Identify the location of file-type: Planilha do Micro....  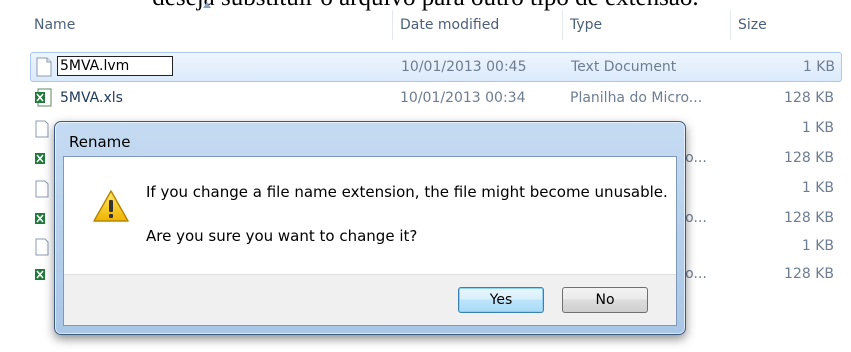
(636, 98).